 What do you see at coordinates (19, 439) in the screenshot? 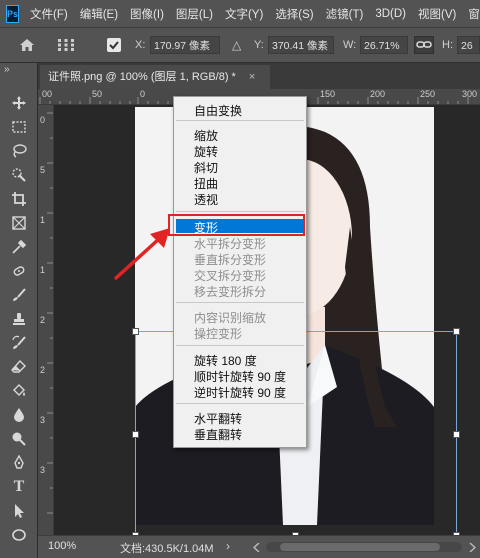
I see `dodge-tool-icon` at bounding box center [19, 439].